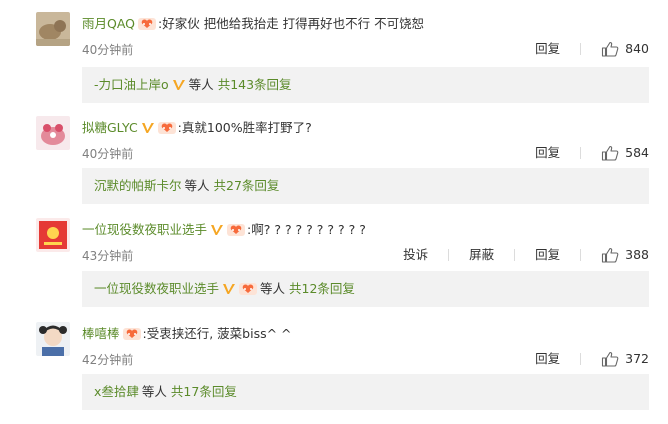  I want to click on reply-summary: 一位现役数夜职业选手 等人 共12条回复, so click(365, 289).